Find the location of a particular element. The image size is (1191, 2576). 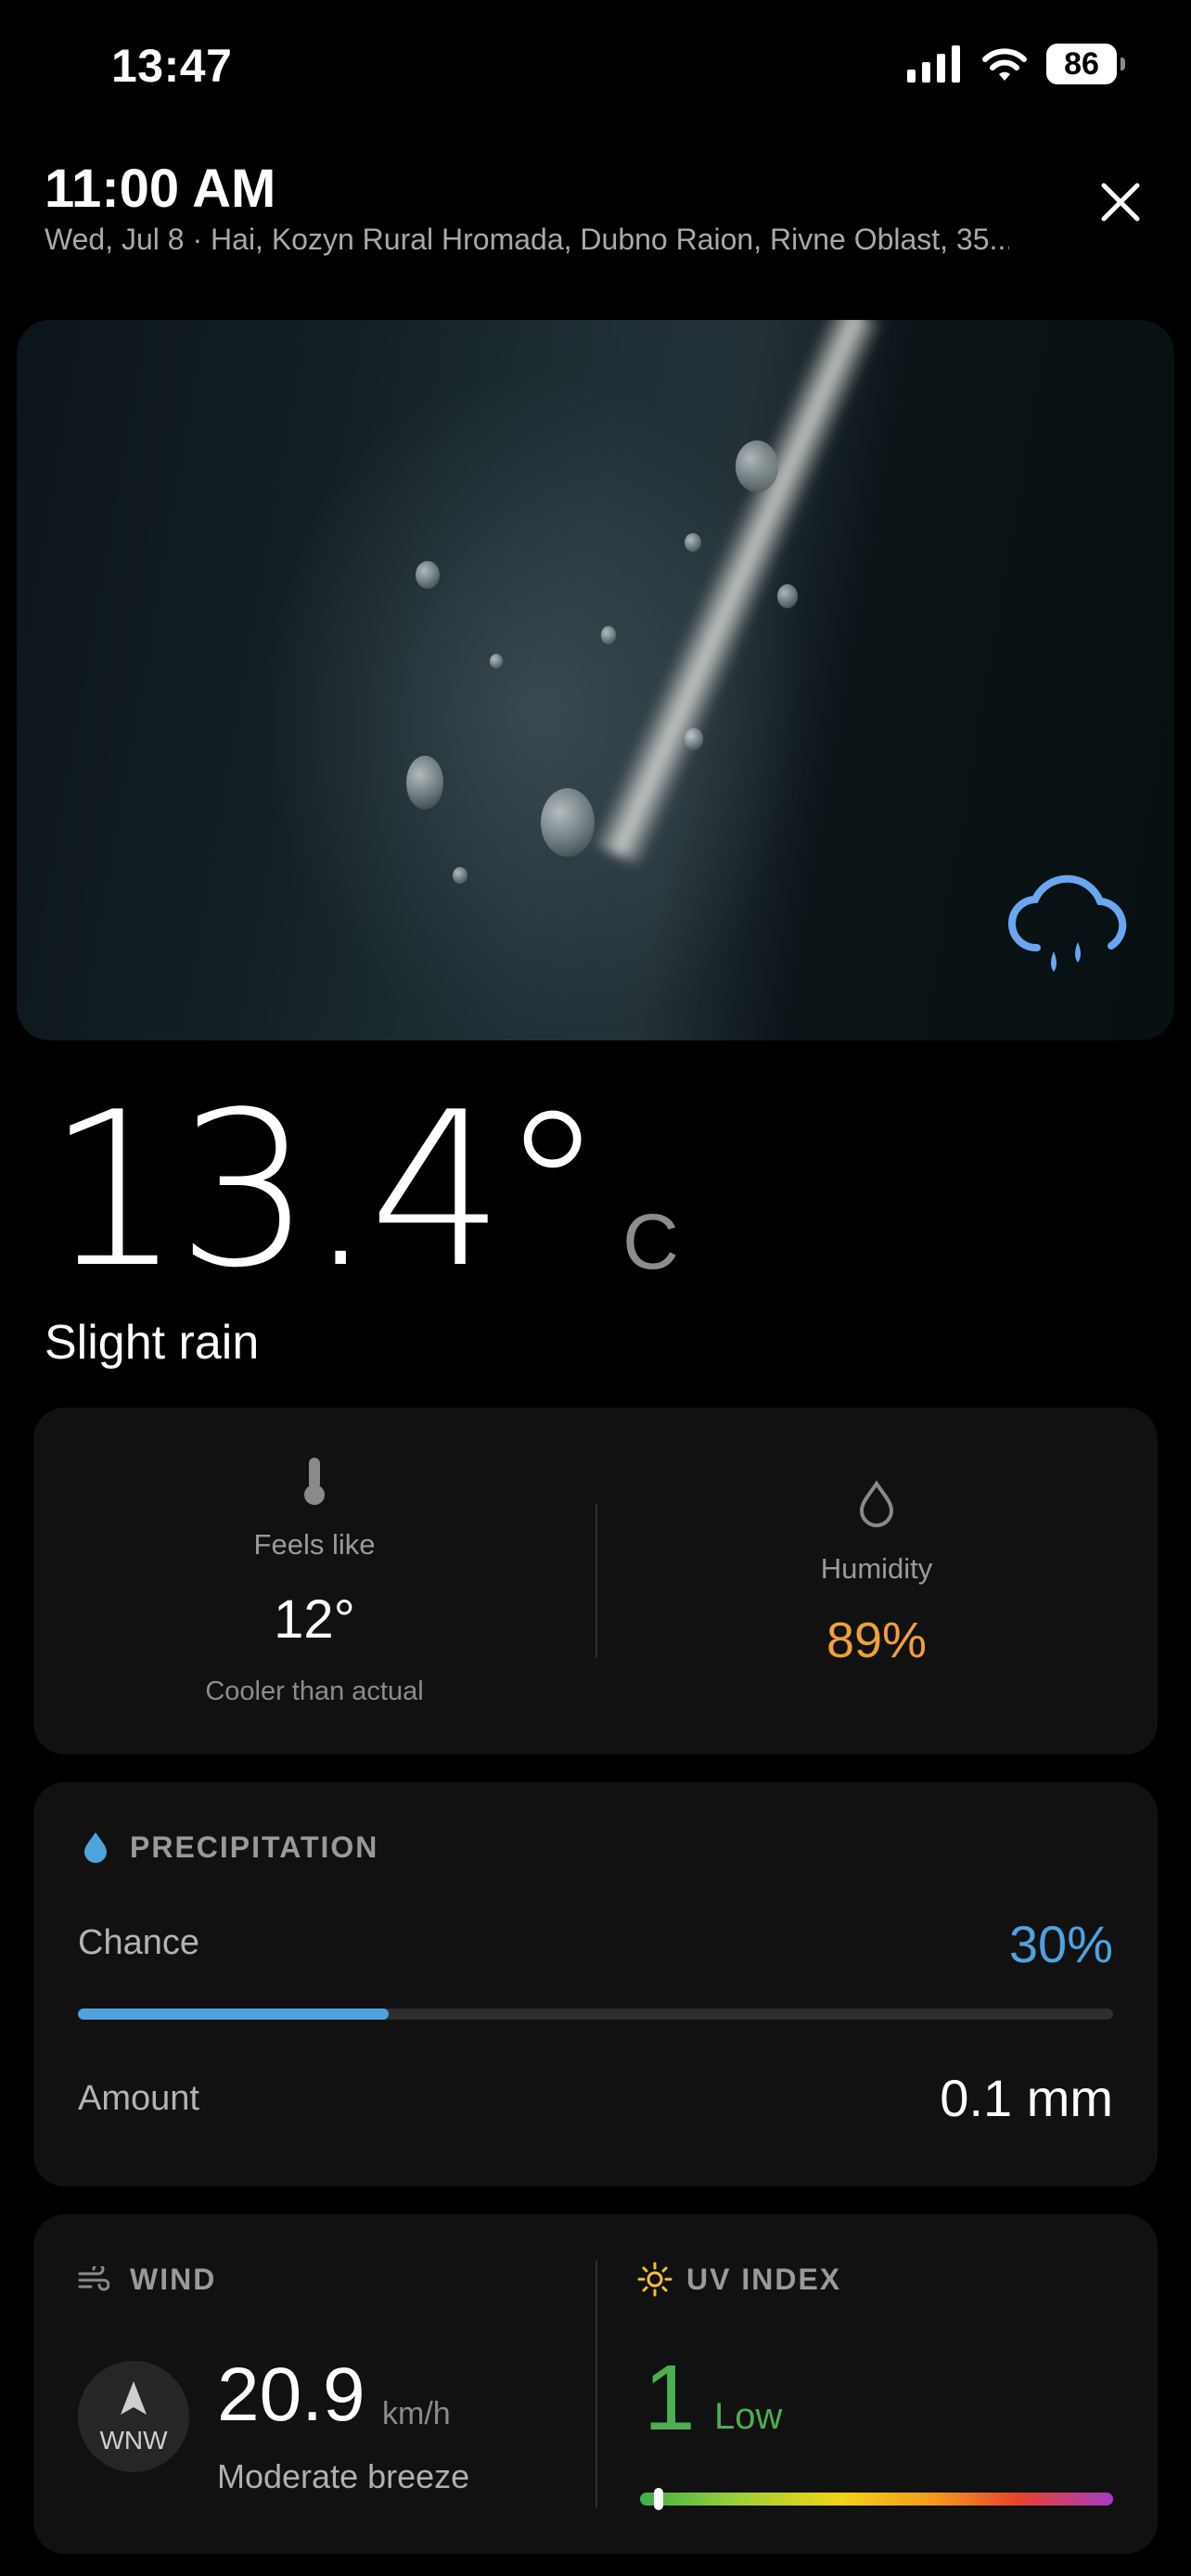

battery-indicator: 86 is located at coordinates (1085, 64).